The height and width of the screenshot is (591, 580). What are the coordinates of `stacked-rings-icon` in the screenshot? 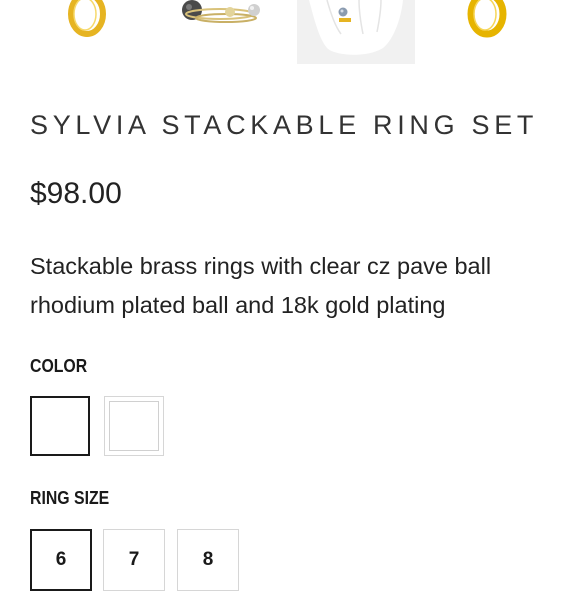 It's located at (221, 11).